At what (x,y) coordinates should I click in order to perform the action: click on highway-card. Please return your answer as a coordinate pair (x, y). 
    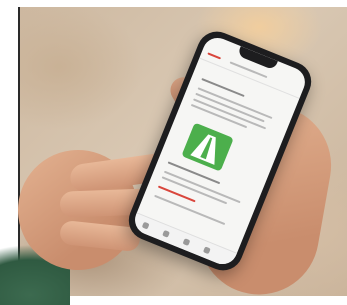
    Looking at the image, I should click on (207, 147).